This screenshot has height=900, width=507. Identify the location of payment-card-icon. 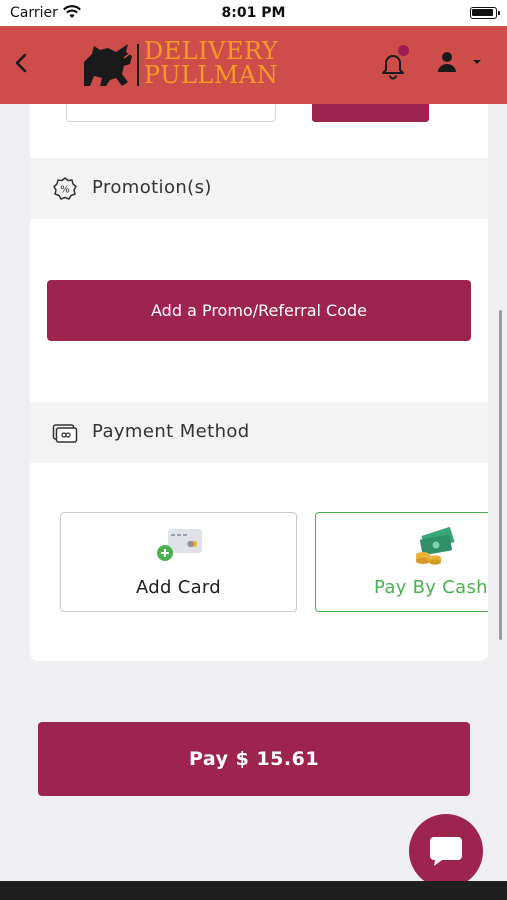
(65, 433).